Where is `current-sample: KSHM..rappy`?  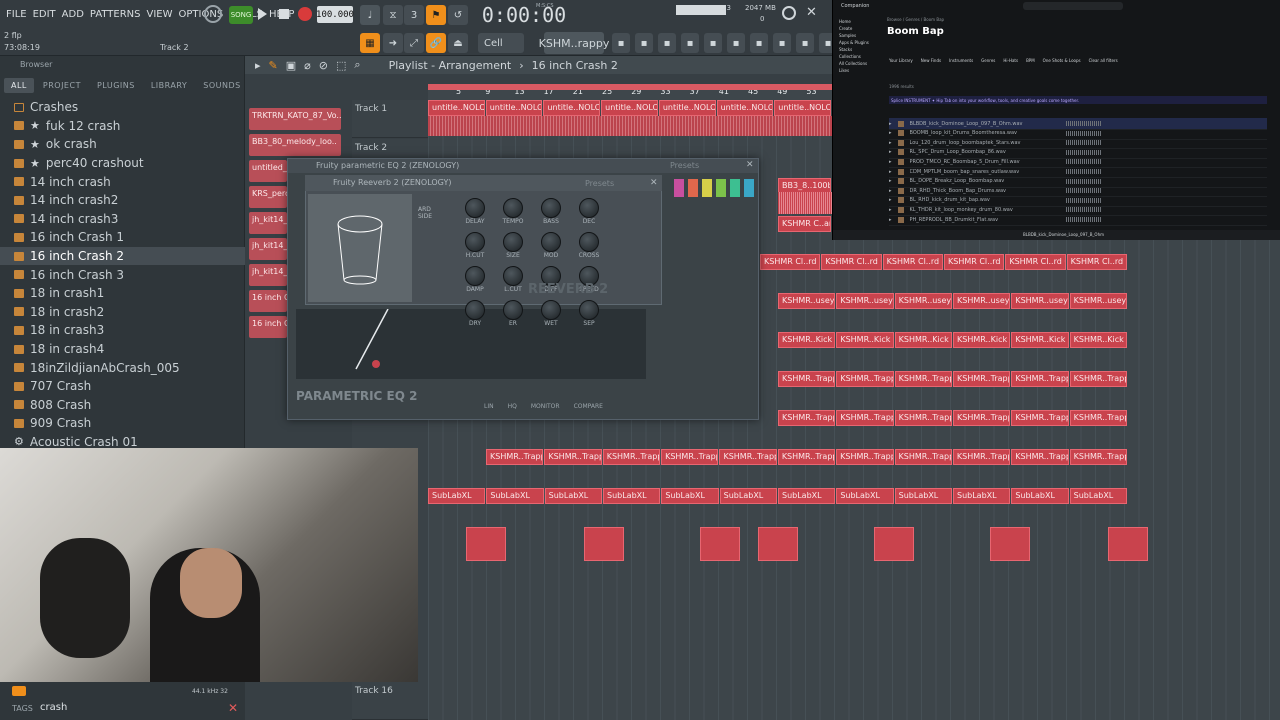 current-sample: KSHM..rappy is located at coordinates (574, 43).